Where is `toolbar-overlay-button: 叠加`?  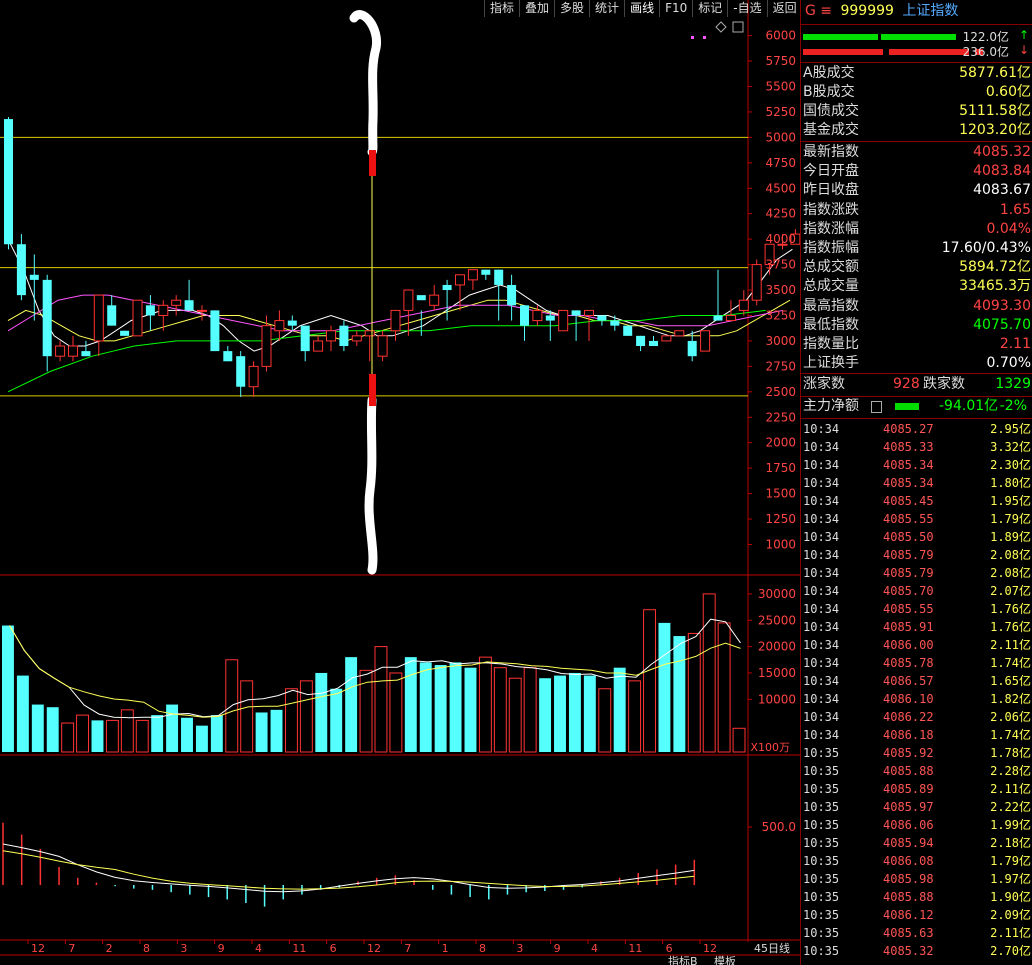
toolbar-overlay-button: 叠加 is located at coordinates (536, 8).